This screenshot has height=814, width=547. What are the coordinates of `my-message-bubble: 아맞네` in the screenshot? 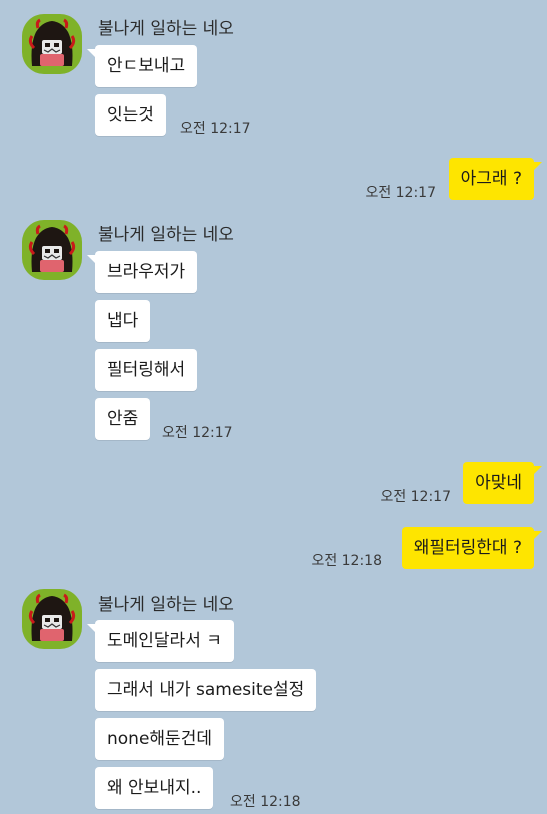 It's located at (502, 483).